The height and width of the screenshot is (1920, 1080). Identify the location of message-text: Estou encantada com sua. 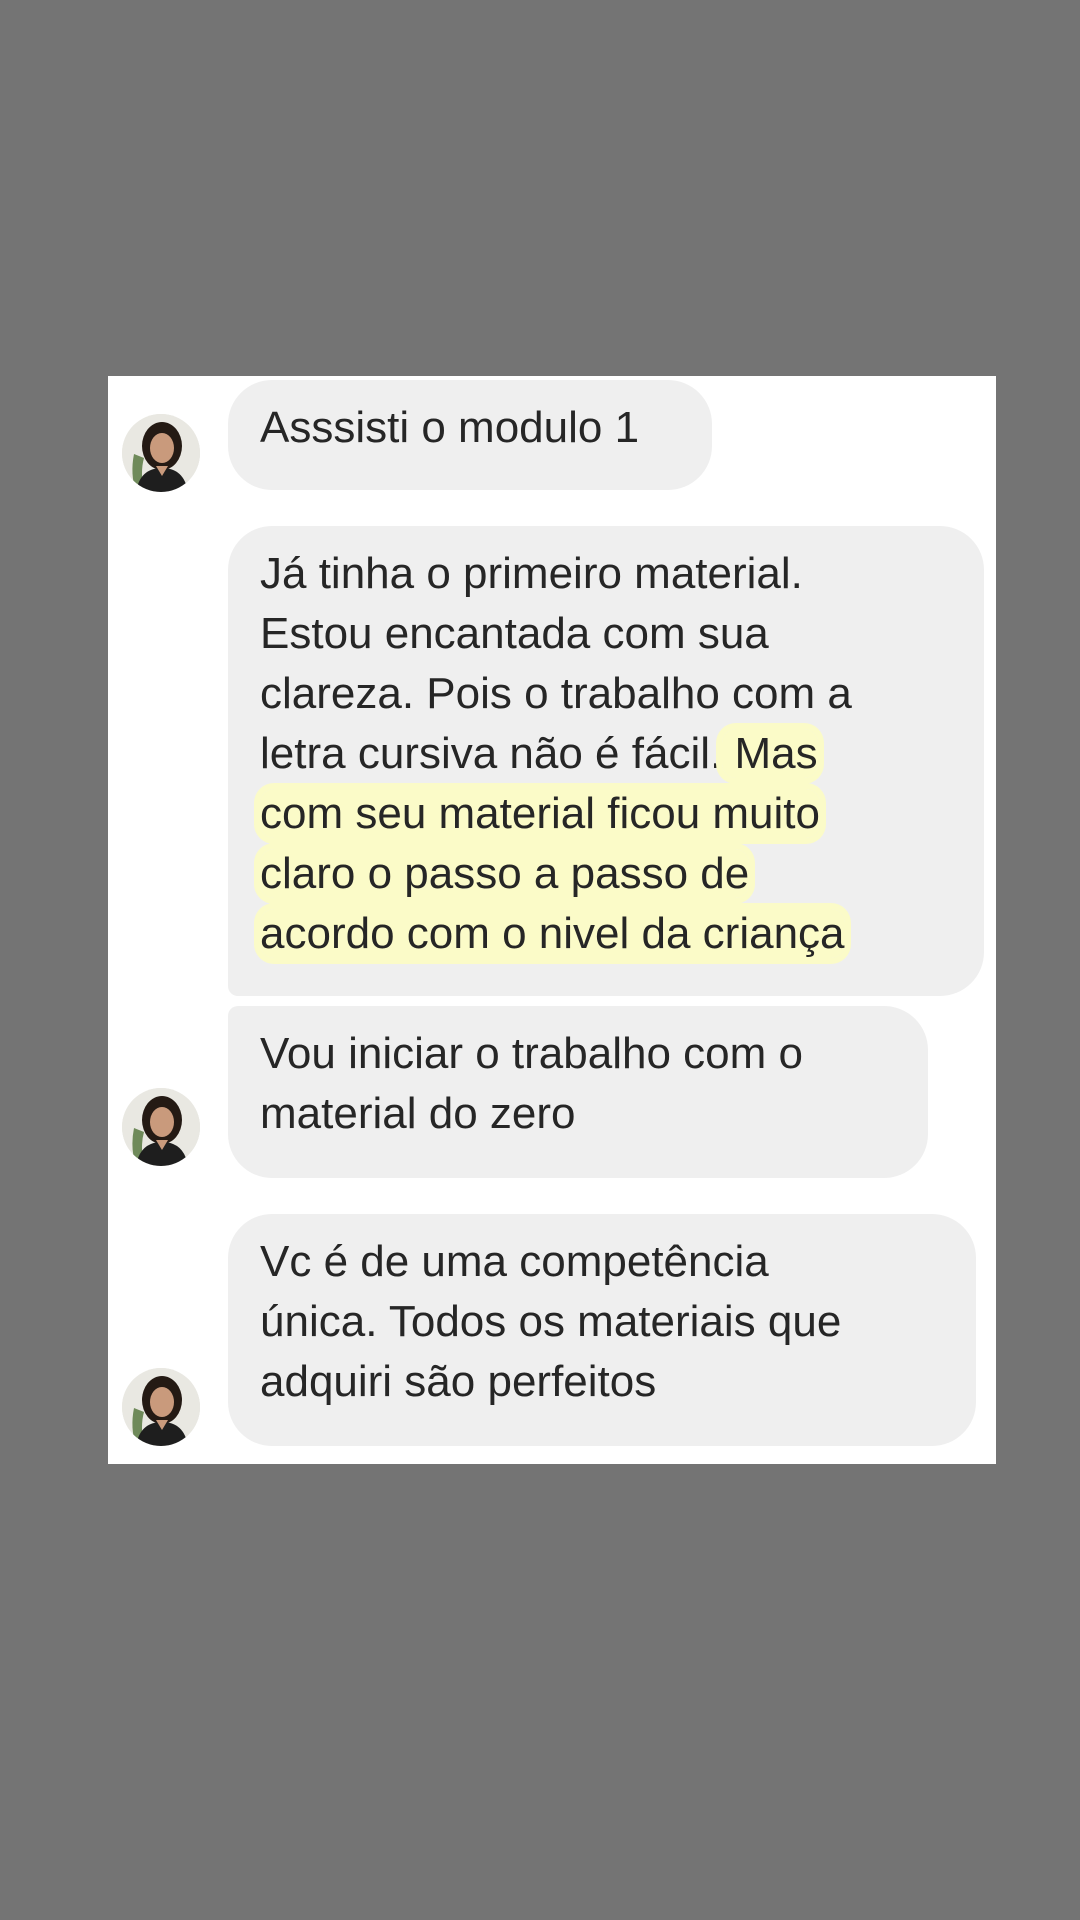
(514, 633).